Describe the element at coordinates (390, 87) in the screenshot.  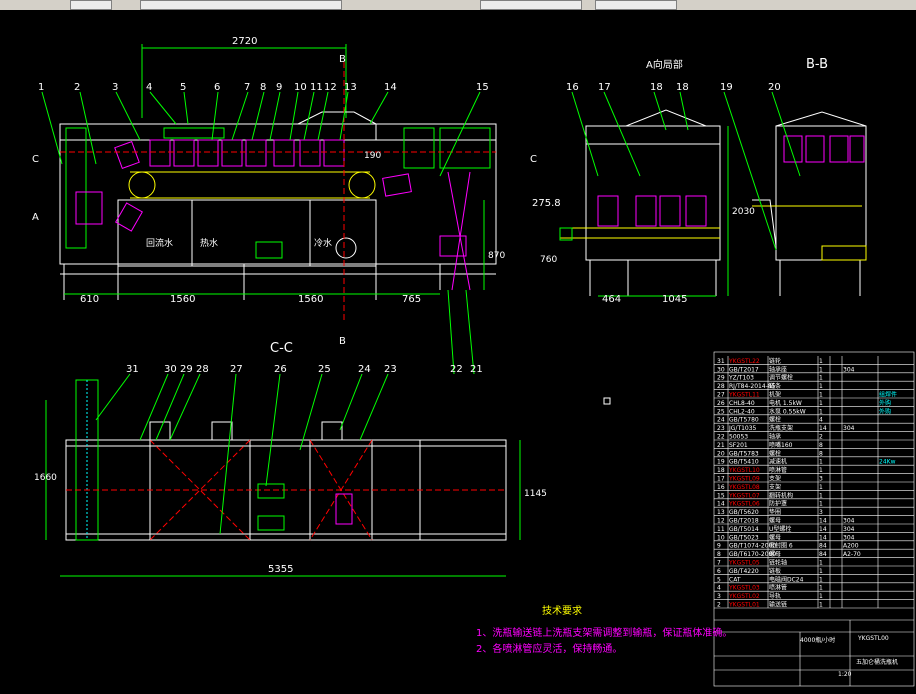
I see `balloon-label: 14` at that location.